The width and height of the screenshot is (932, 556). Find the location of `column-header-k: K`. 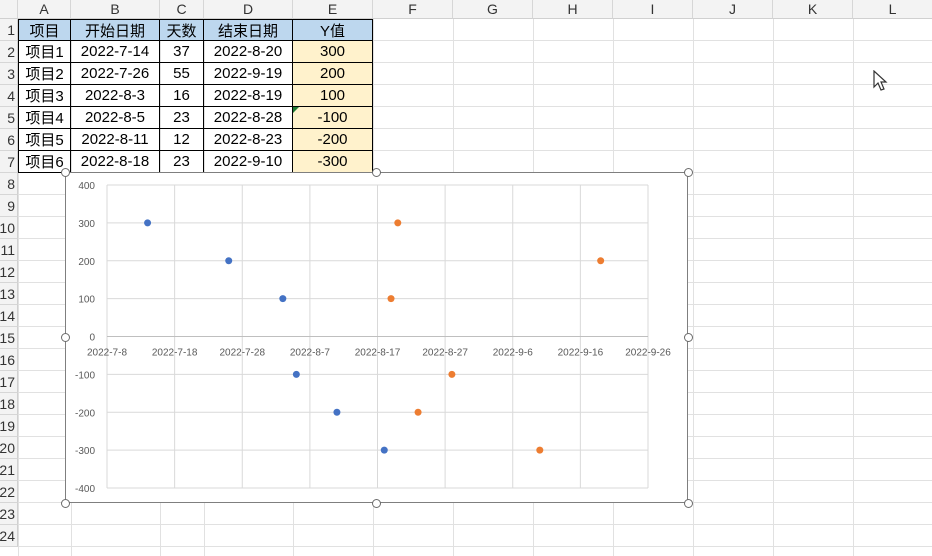

column-header-k: K is located at coordinates (813, 9).